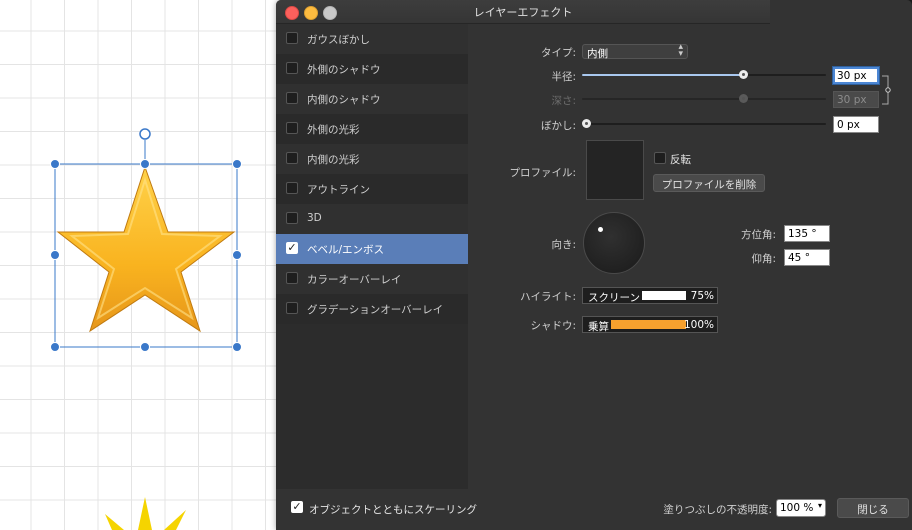  I want to click on shadow-mode: 乗算, so click(598, 326).